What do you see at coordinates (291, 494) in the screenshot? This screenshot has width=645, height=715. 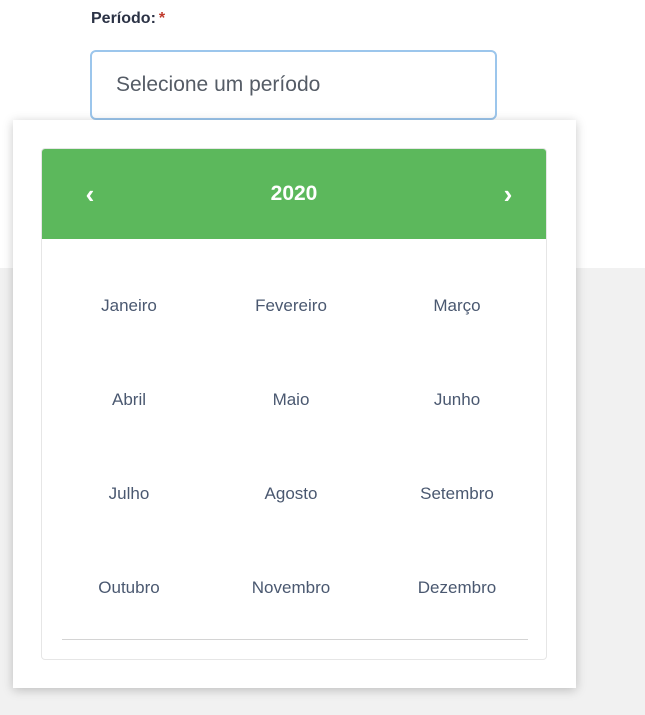 I see `month-august: Agosto` at bounding box center [291, 494].